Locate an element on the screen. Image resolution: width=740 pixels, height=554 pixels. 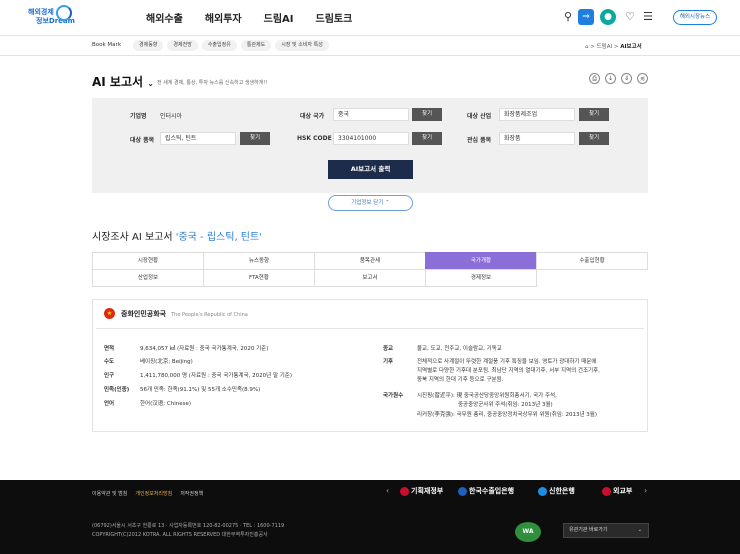
breadcrumb: ⌂ > 드림AI > AI보고서 is located at coordinates (613, 47).